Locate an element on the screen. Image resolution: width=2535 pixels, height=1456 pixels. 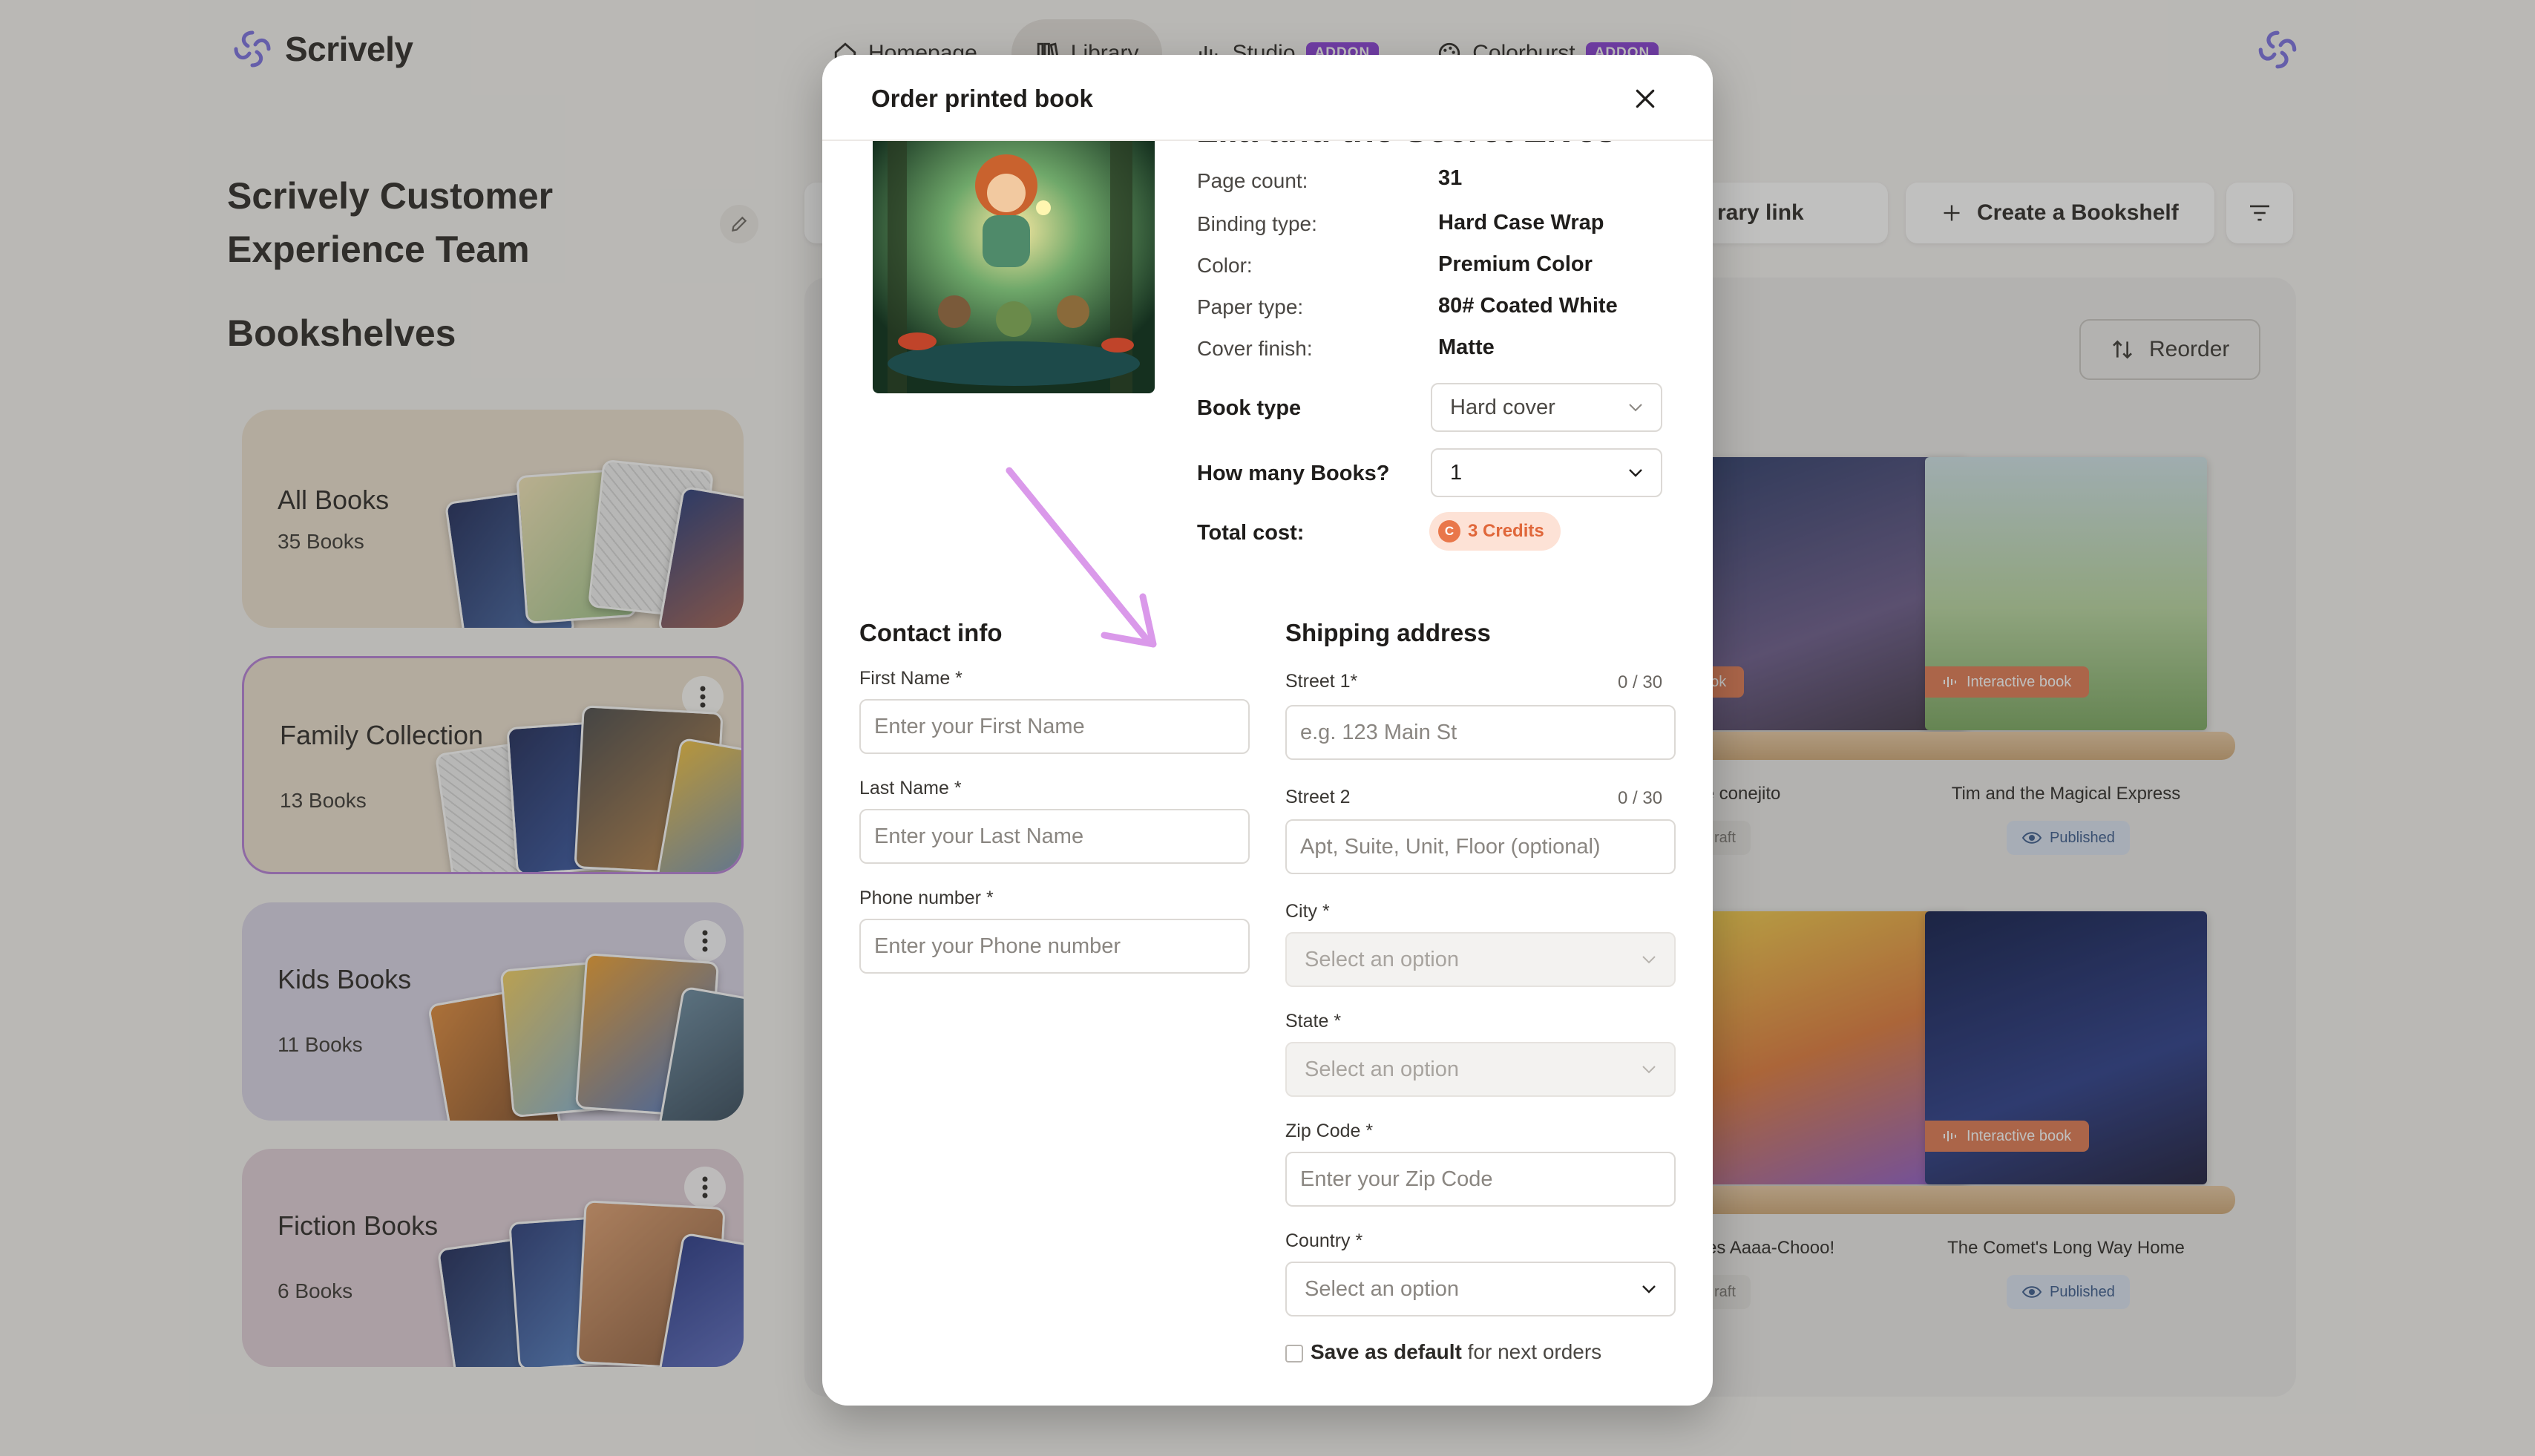
close-icon is located at coordinates (1645, 99).